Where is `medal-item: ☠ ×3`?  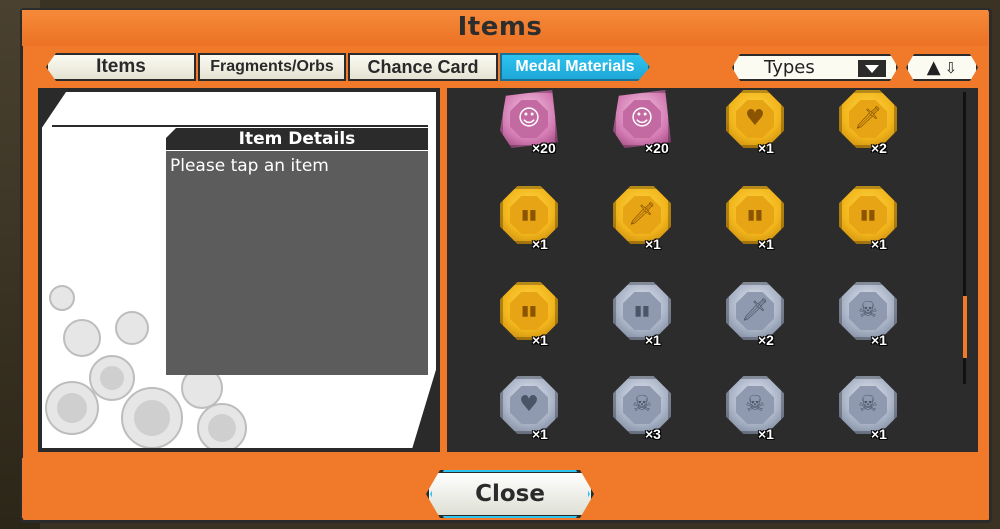 medal-item: ☠ ×3 is located at coordinates (643, 411).